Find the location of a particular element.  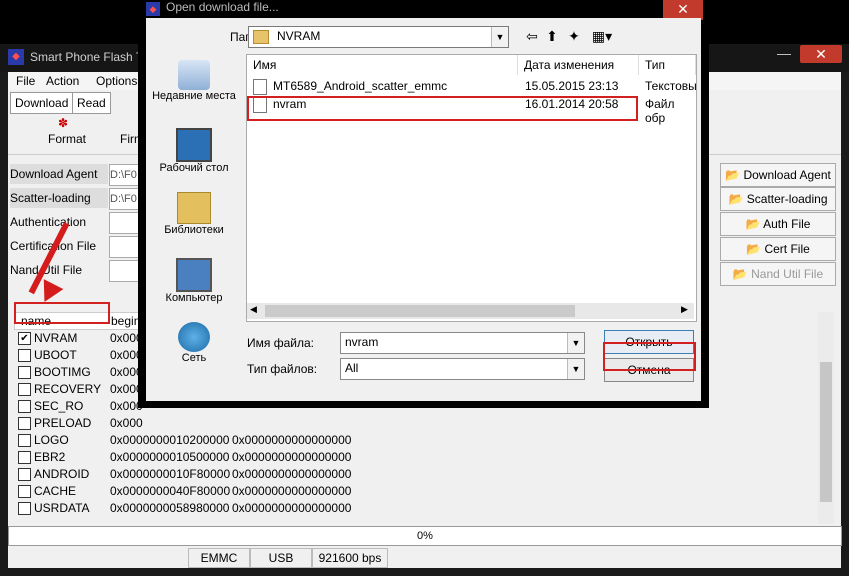

format-icon: ✽ is located at coordinates (63, 123).